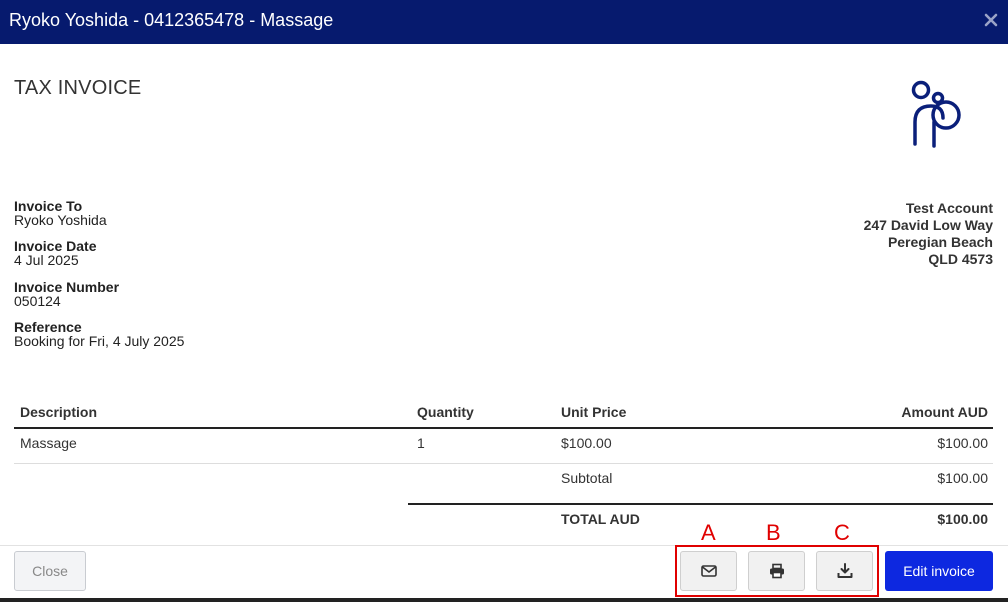 This screenshot has width=1008, height=602. I want to click on document-title: TAX INVOICE, so click(78, 88).